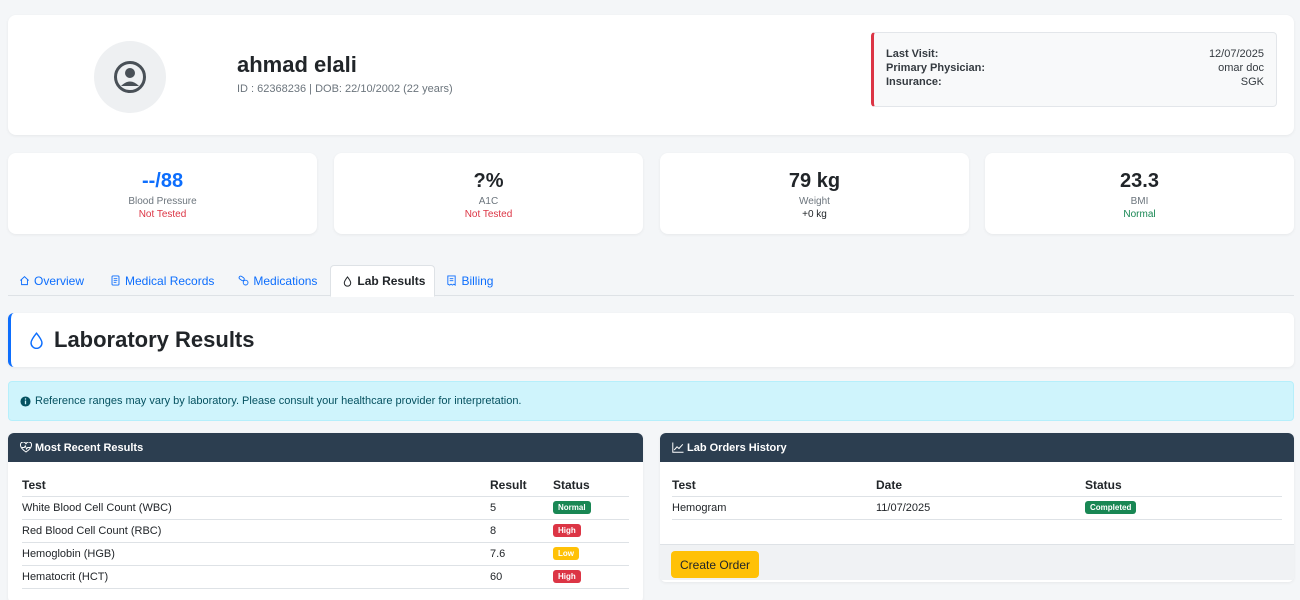  What do you see at coordinates (572, 507) in the screenshot?
I see `status-badge: Normal` at bounding box center [572, 507].